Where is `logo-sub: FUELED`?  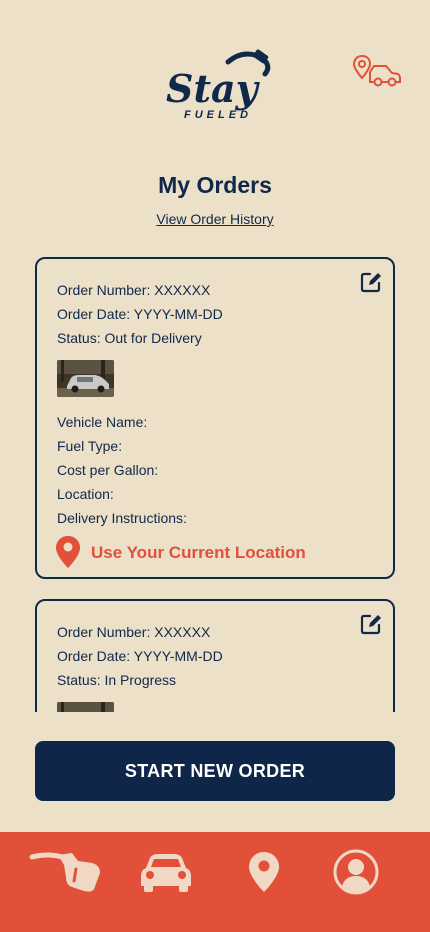 logo-sub: FUELED is located at coordinates (218, 115).